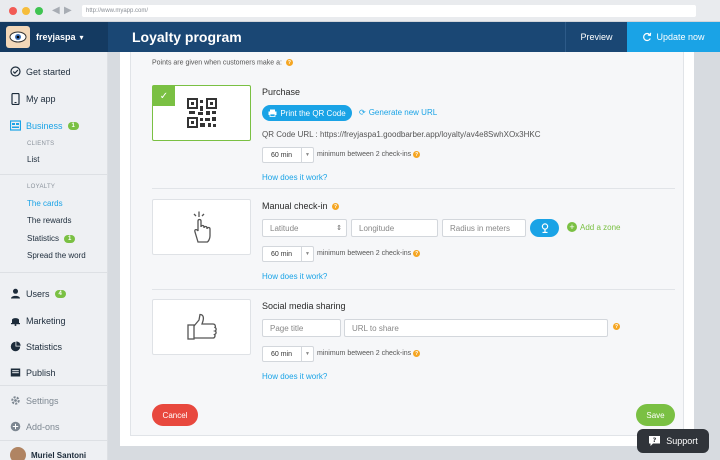  I want to click on support-button: ? Support, so click(673, 441).